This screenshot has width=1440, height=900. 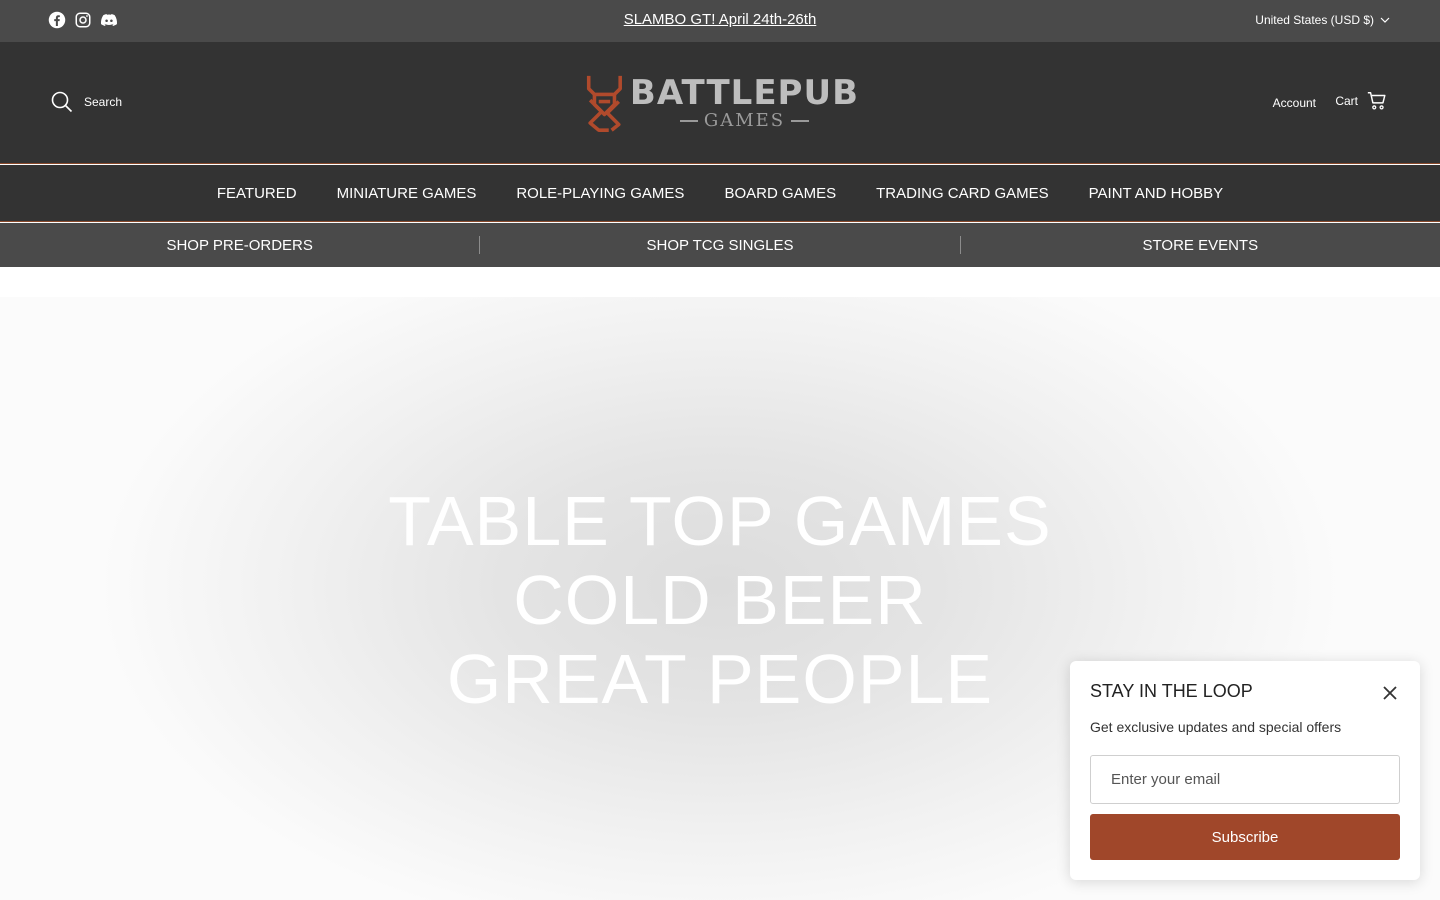 What do you see at coordinates (1216, 727) in the screenshot?
I see `popup-description: Get exclusive updates and special offers` at bounding box center [1216, 727].